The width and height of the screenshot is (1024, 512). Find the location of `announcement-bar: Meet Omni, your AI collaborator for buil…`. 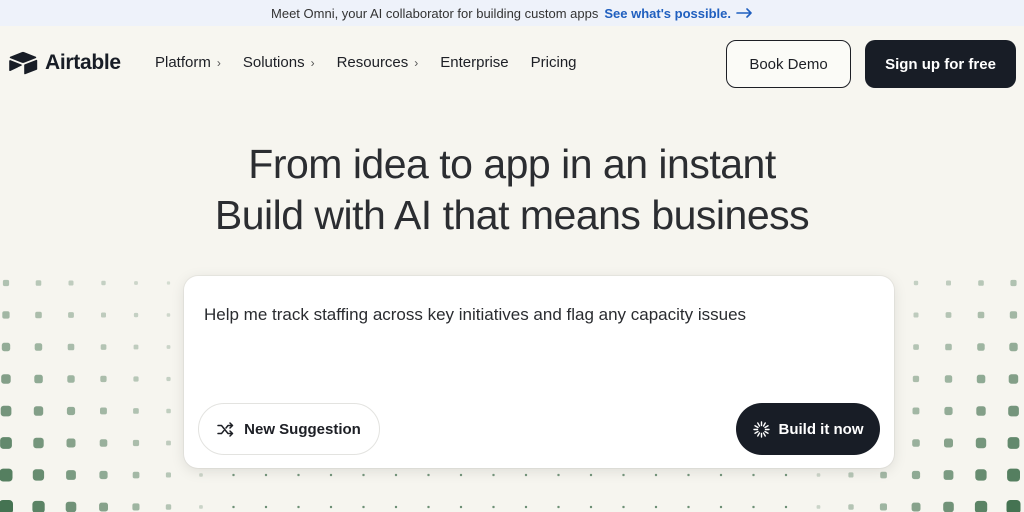

announcement-bar: Meet Omni, your AI collaborator for buil… is located at coordinates (512, 13).